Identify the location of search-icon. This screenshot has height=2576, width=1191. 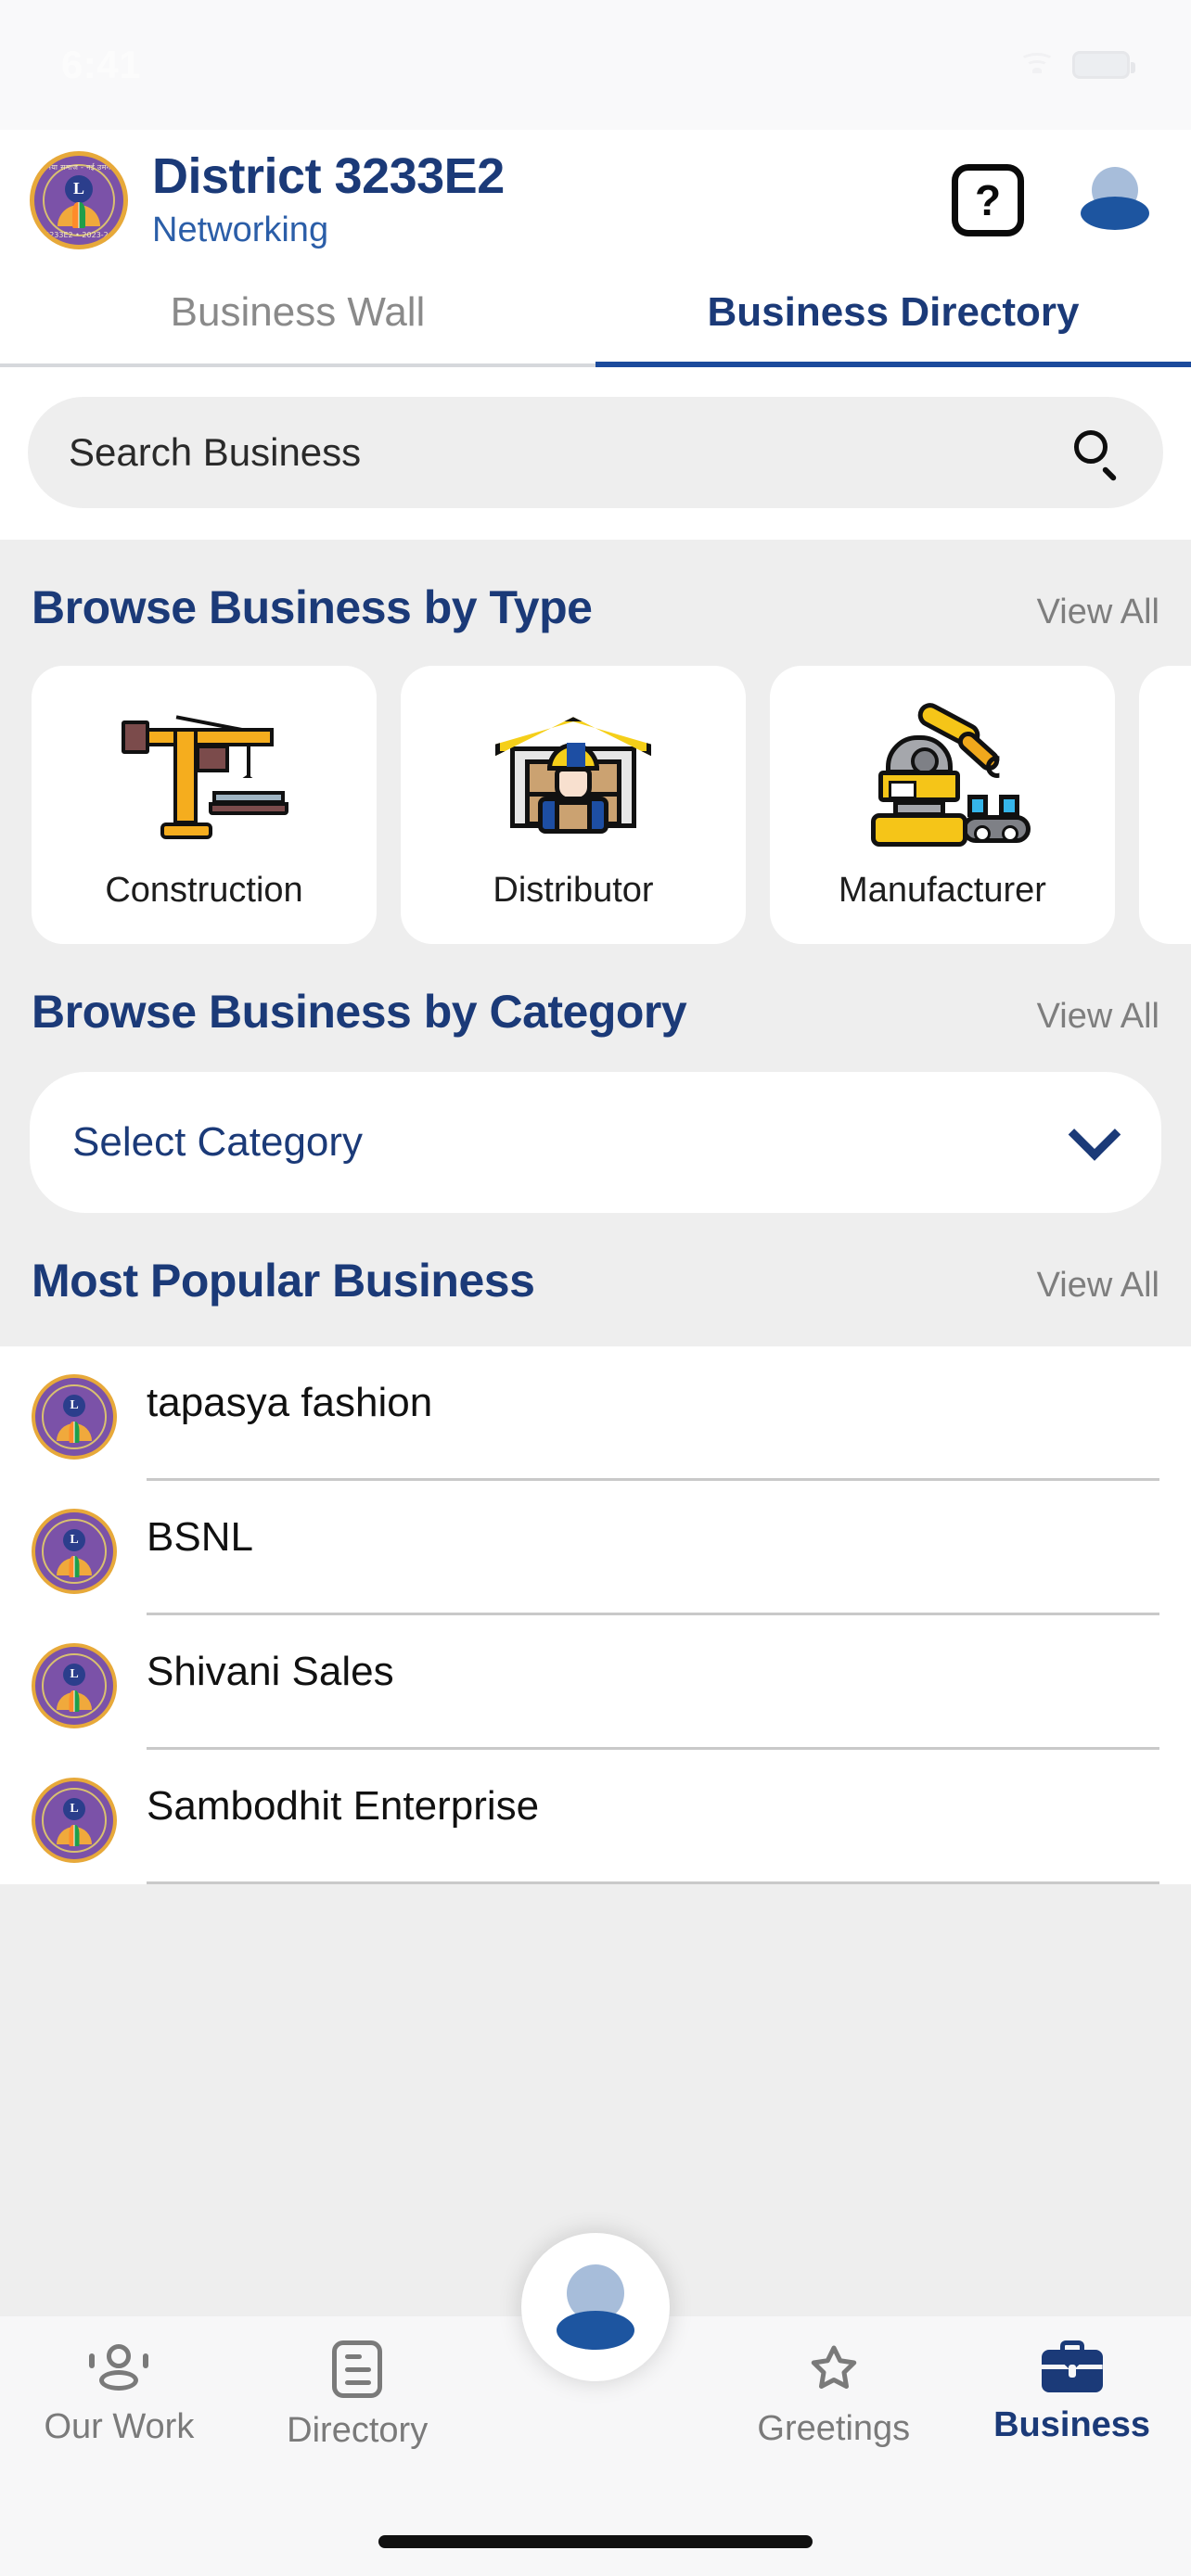
(1096, 455).